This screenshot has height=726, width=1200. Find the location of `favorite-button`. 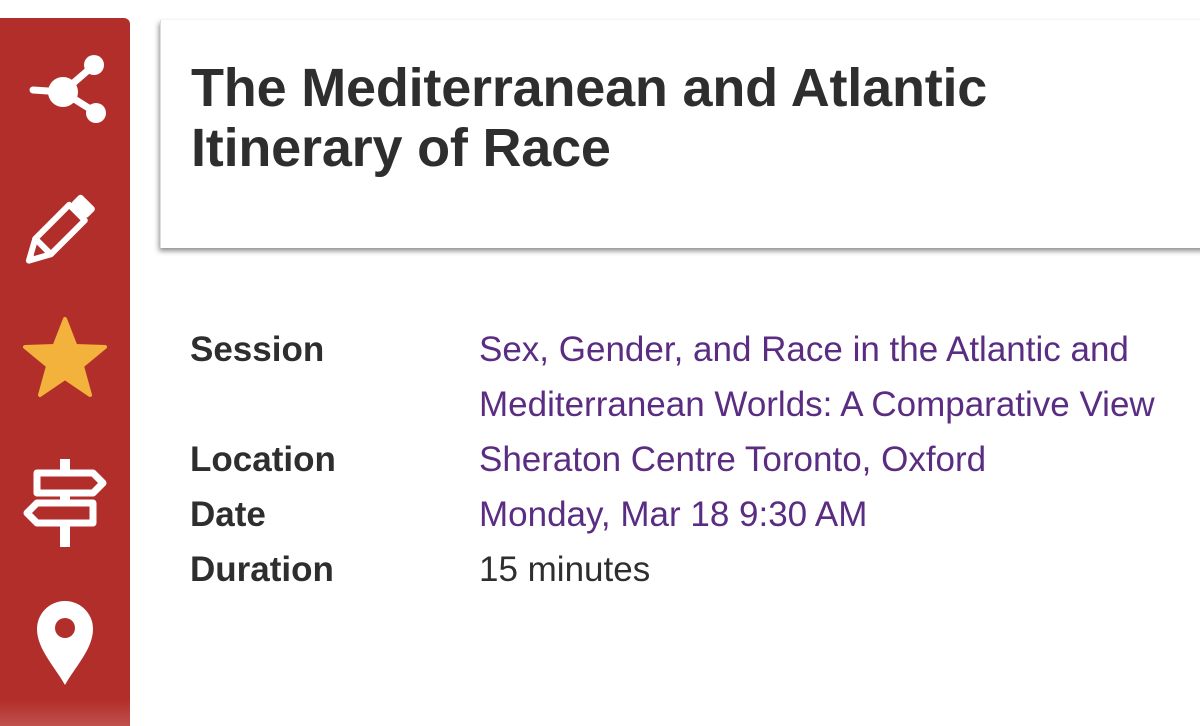

favorite-button is located at coordinates (65, 359).